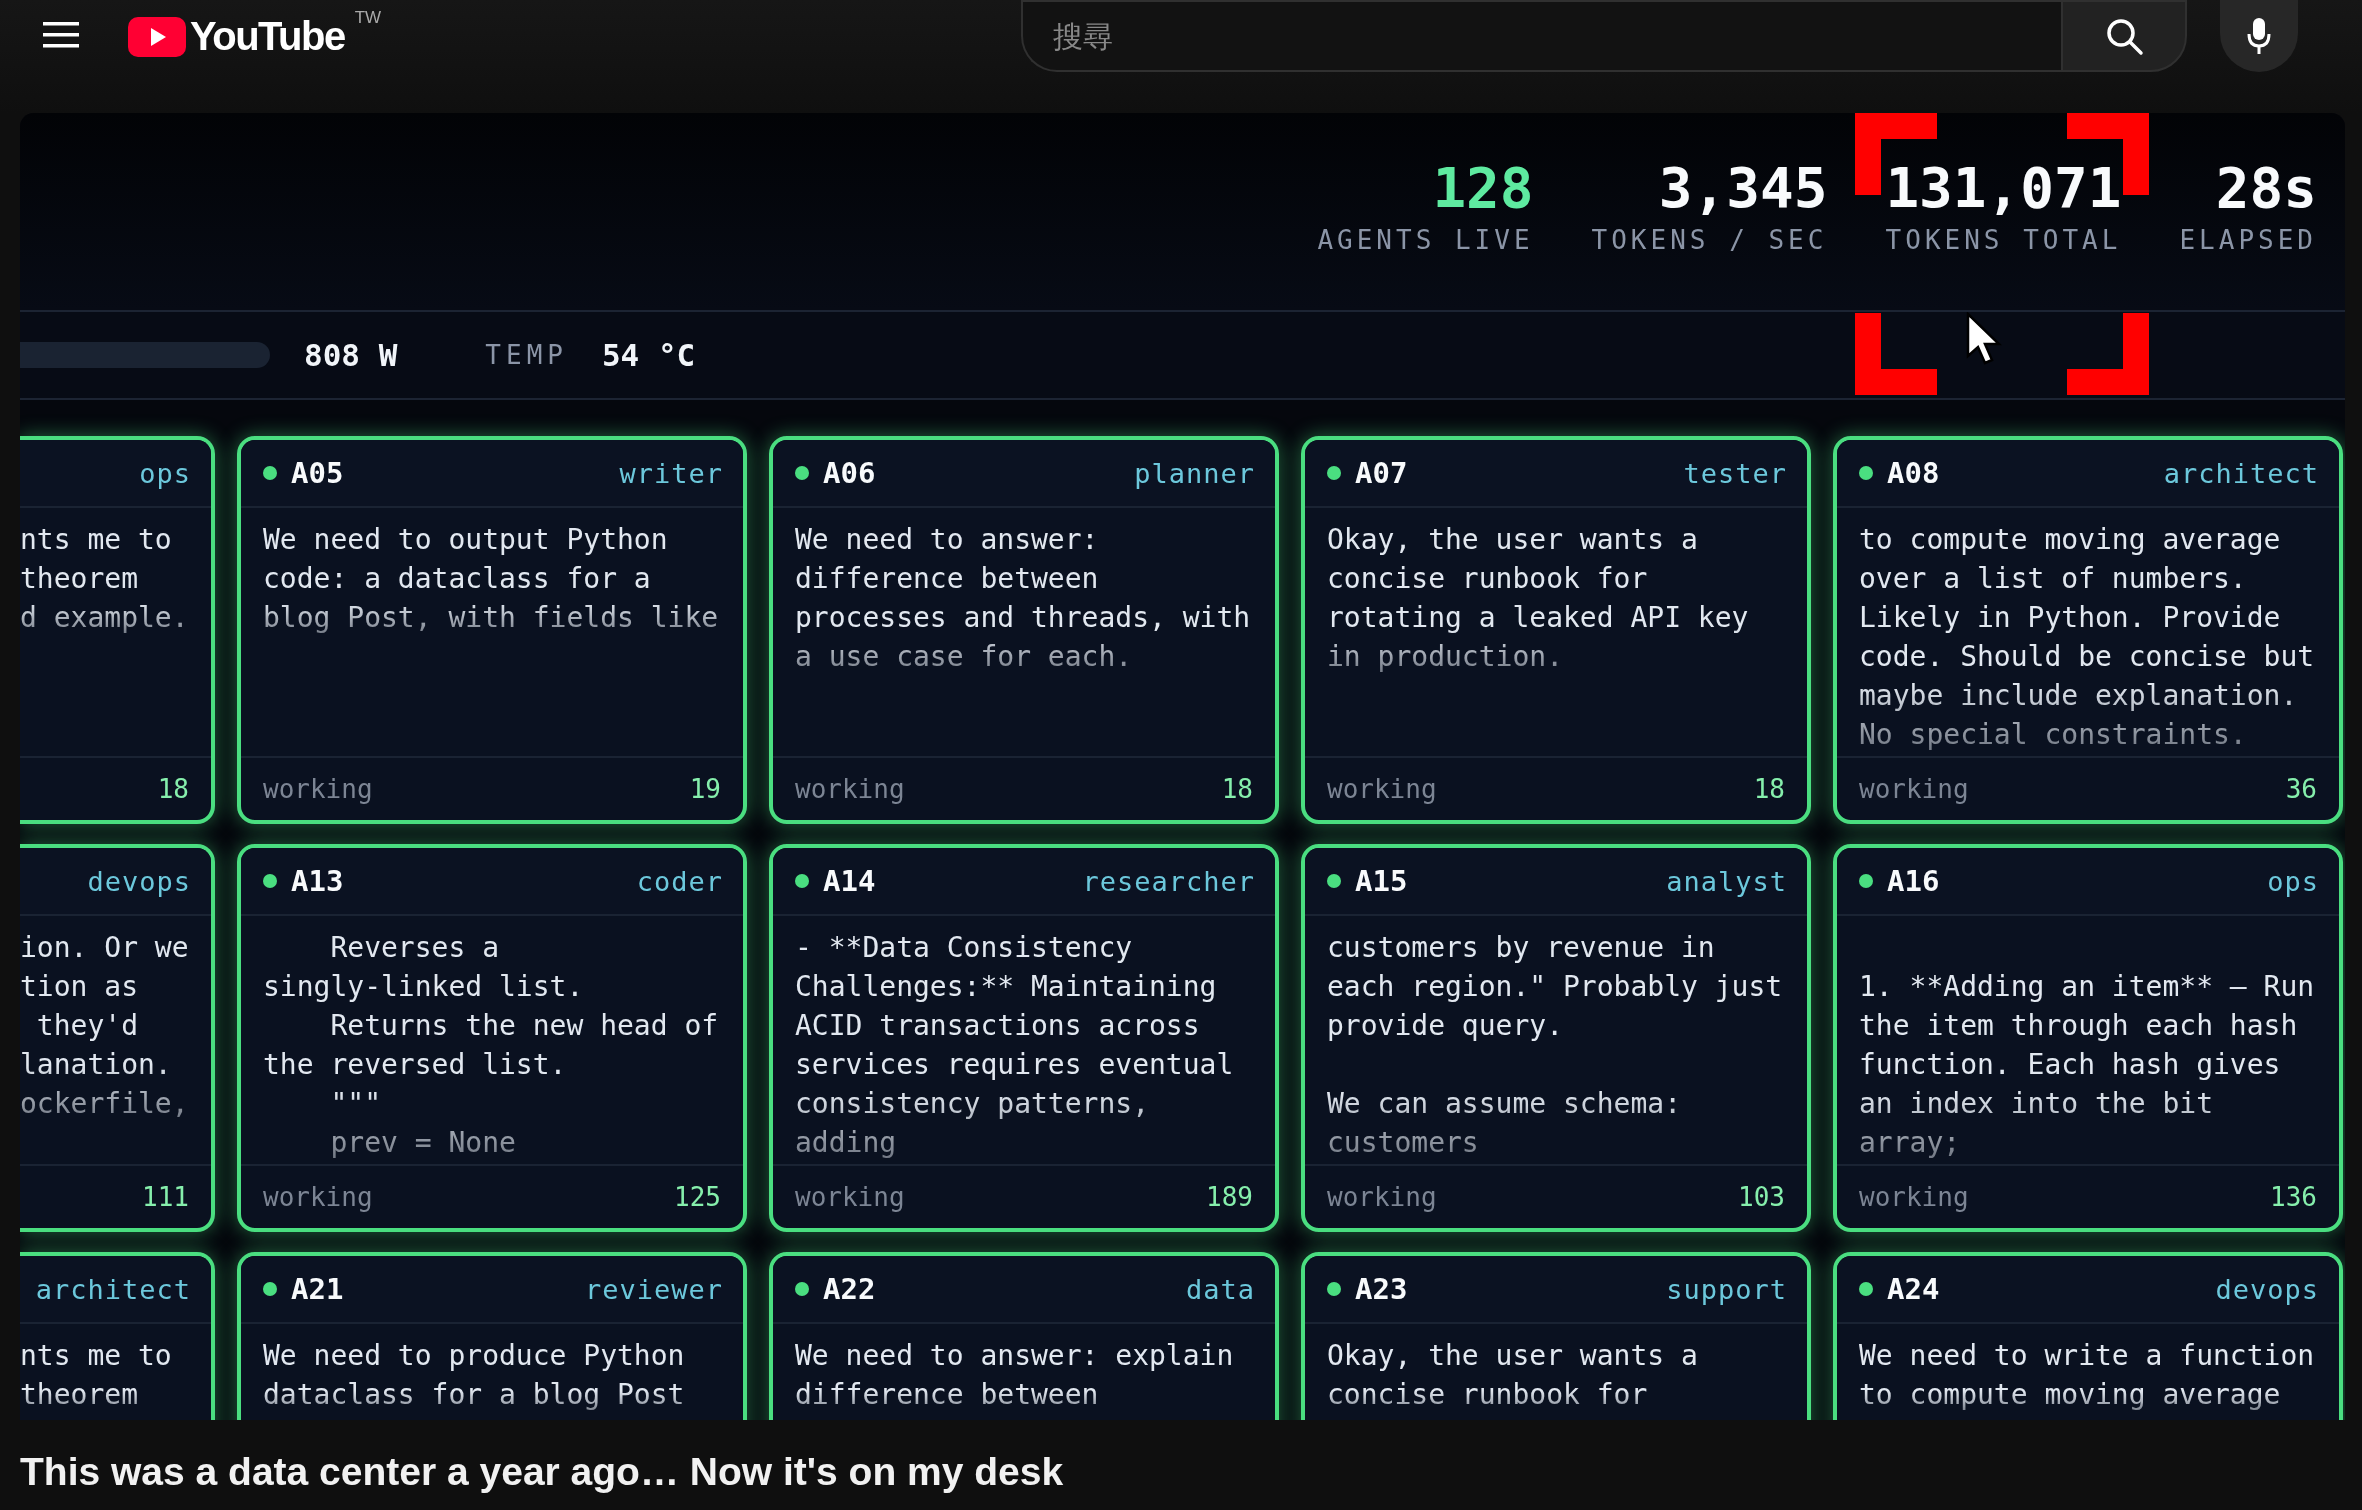  I want to click on agent-id: A07, so click(1381, 473).